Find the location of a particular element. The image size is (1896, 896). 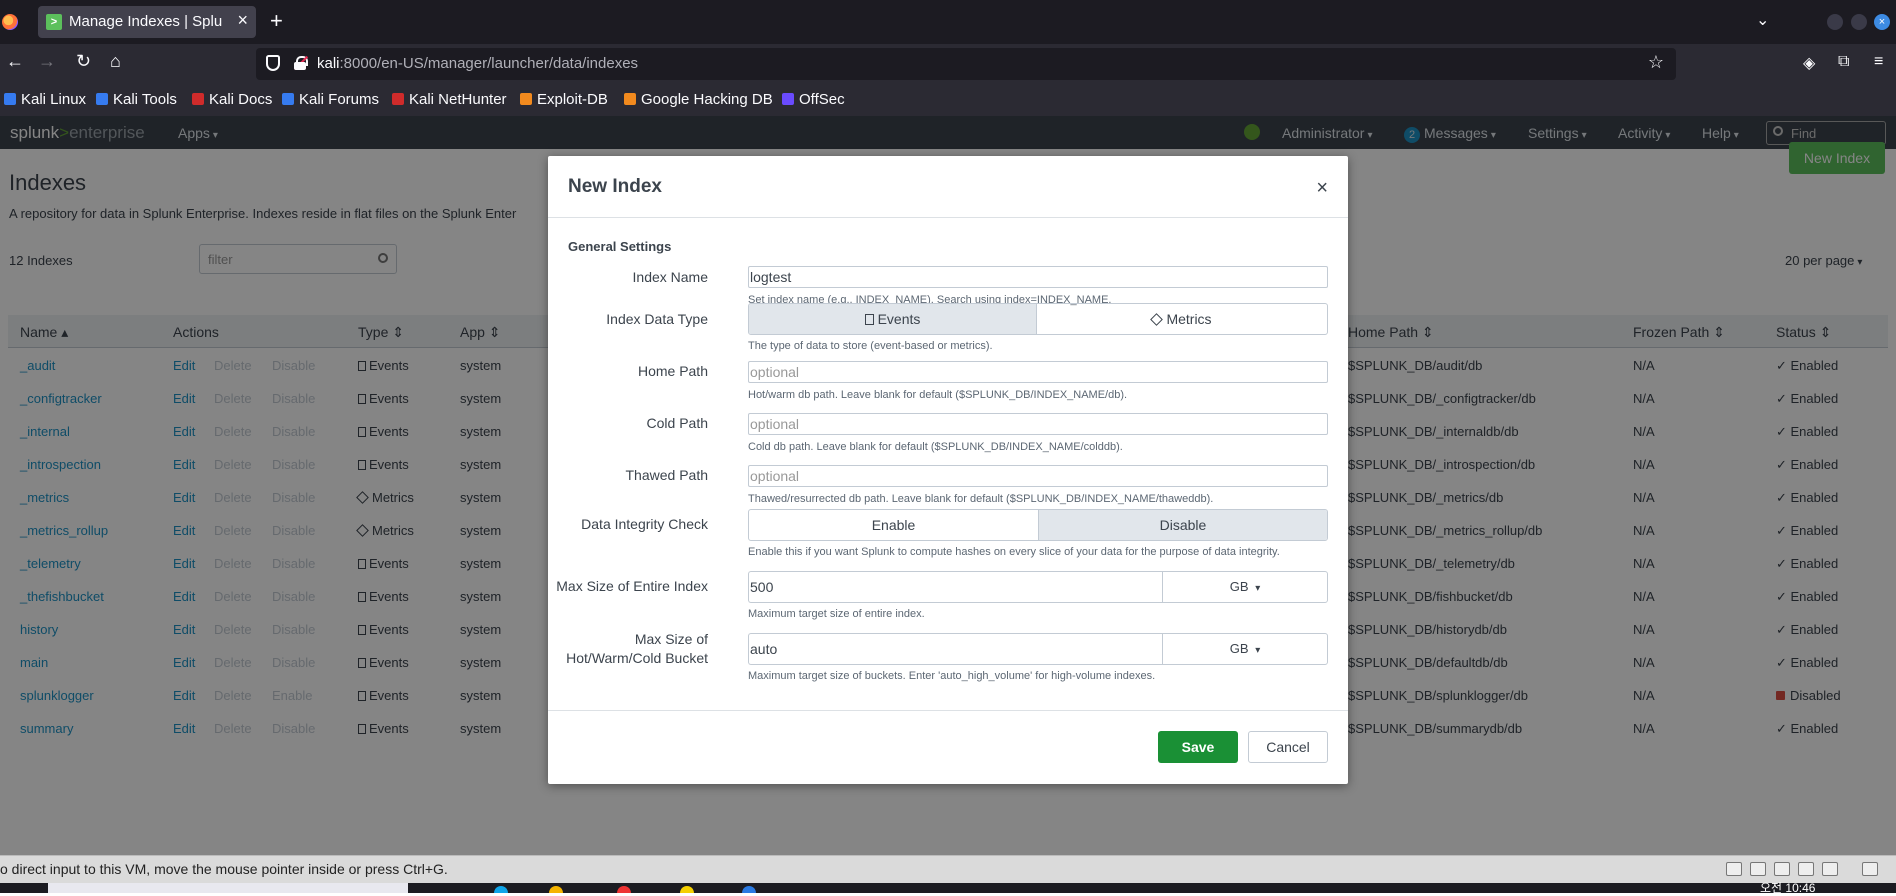

bucket-size-unit-select: GB ▾ is located at coordinates (1245, 649).